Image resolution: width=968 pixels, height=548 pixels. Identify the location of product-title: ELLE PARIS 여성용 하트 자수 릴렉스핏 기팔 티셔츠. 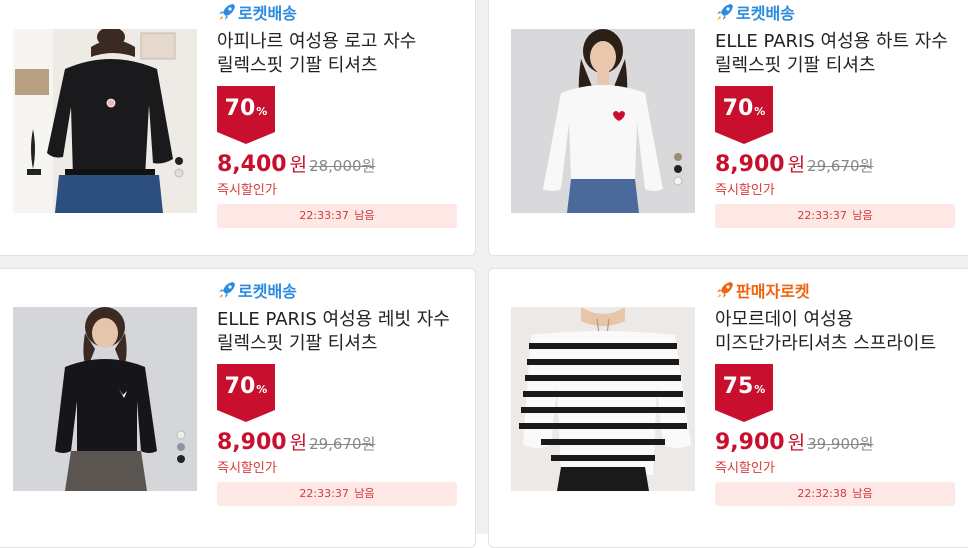
(837, 54).